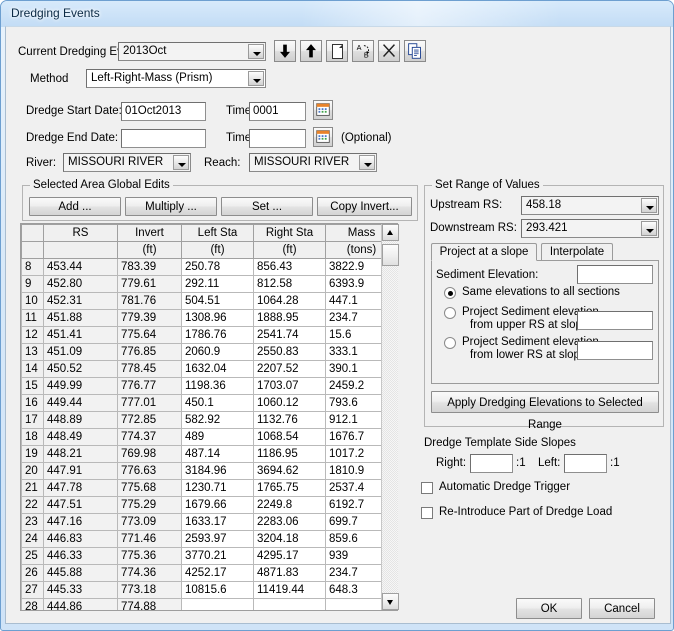 The height and width of the screenshot is (631, 674). Describe the element at coordinates (390, 255) in the screenshot. I see `scrollbar-thumb` at that location.